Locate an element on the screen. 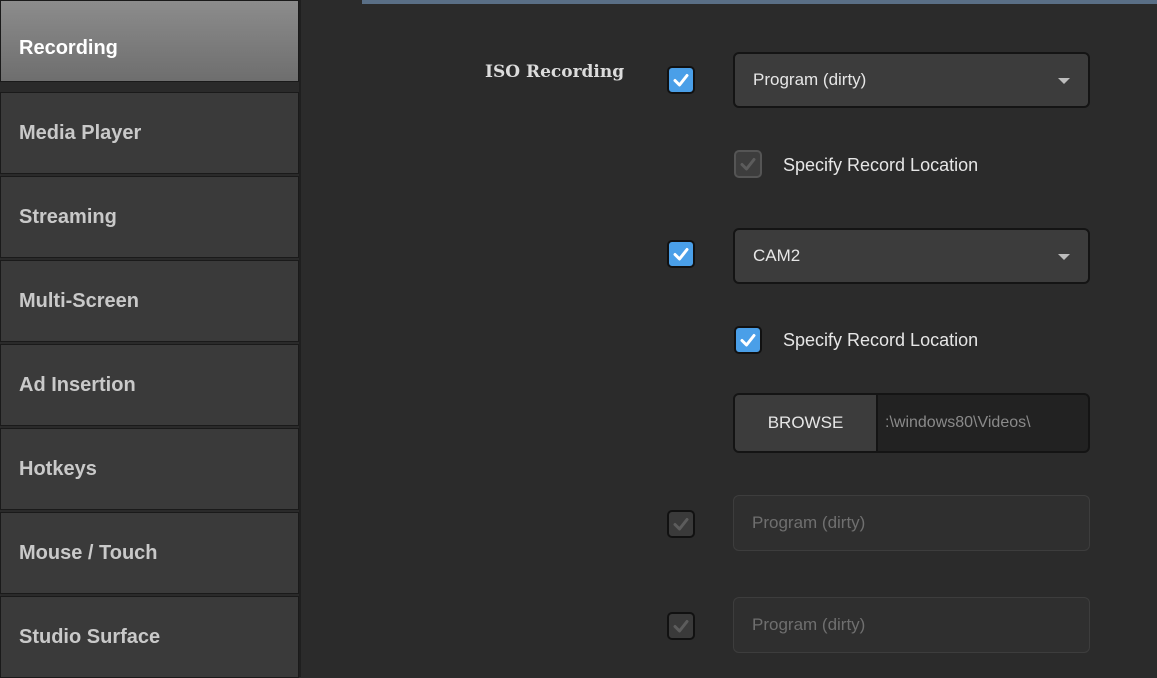 The width and height of the screenshot is (1157, 678). record-location-group: BROWSE :\windows80\Videos\ is located at coordinates (911, 423).